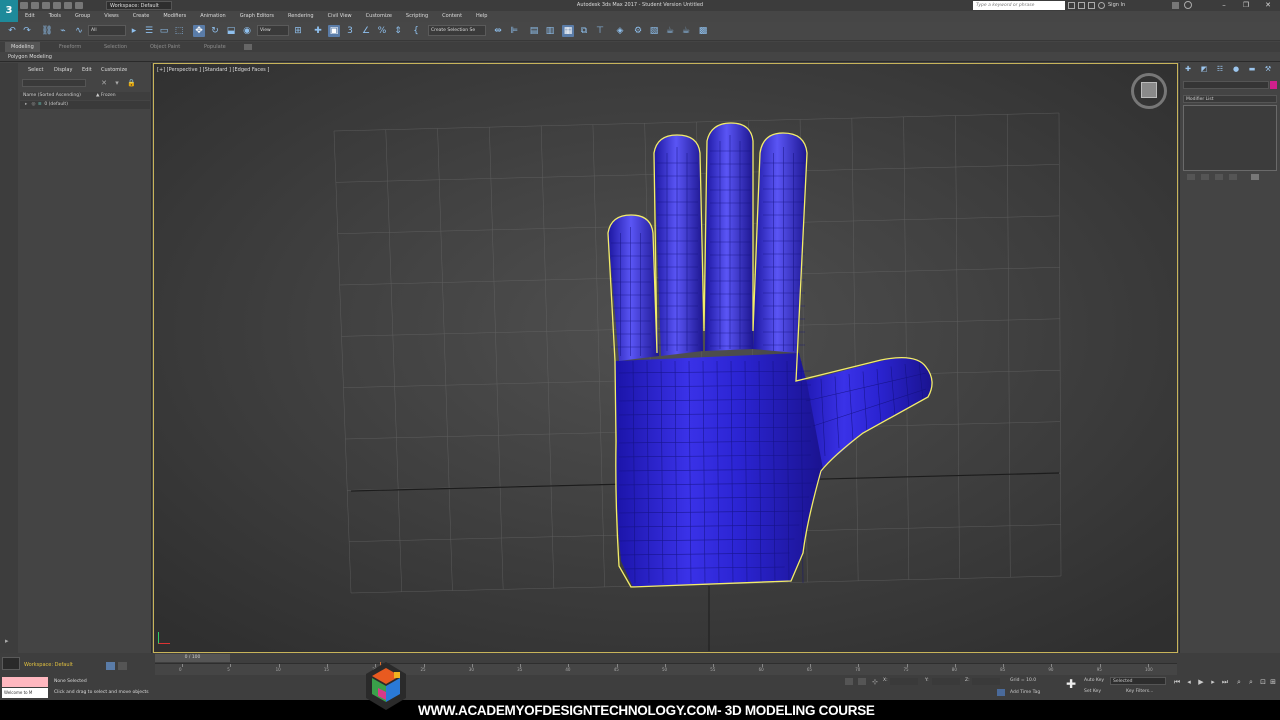 Image resolution: width=1280 pixels, height=720 pixels. Describe the element at coordinates (257, 16) in the screenshot. I see `menu-graph-editors: Graph Editors` at that location.